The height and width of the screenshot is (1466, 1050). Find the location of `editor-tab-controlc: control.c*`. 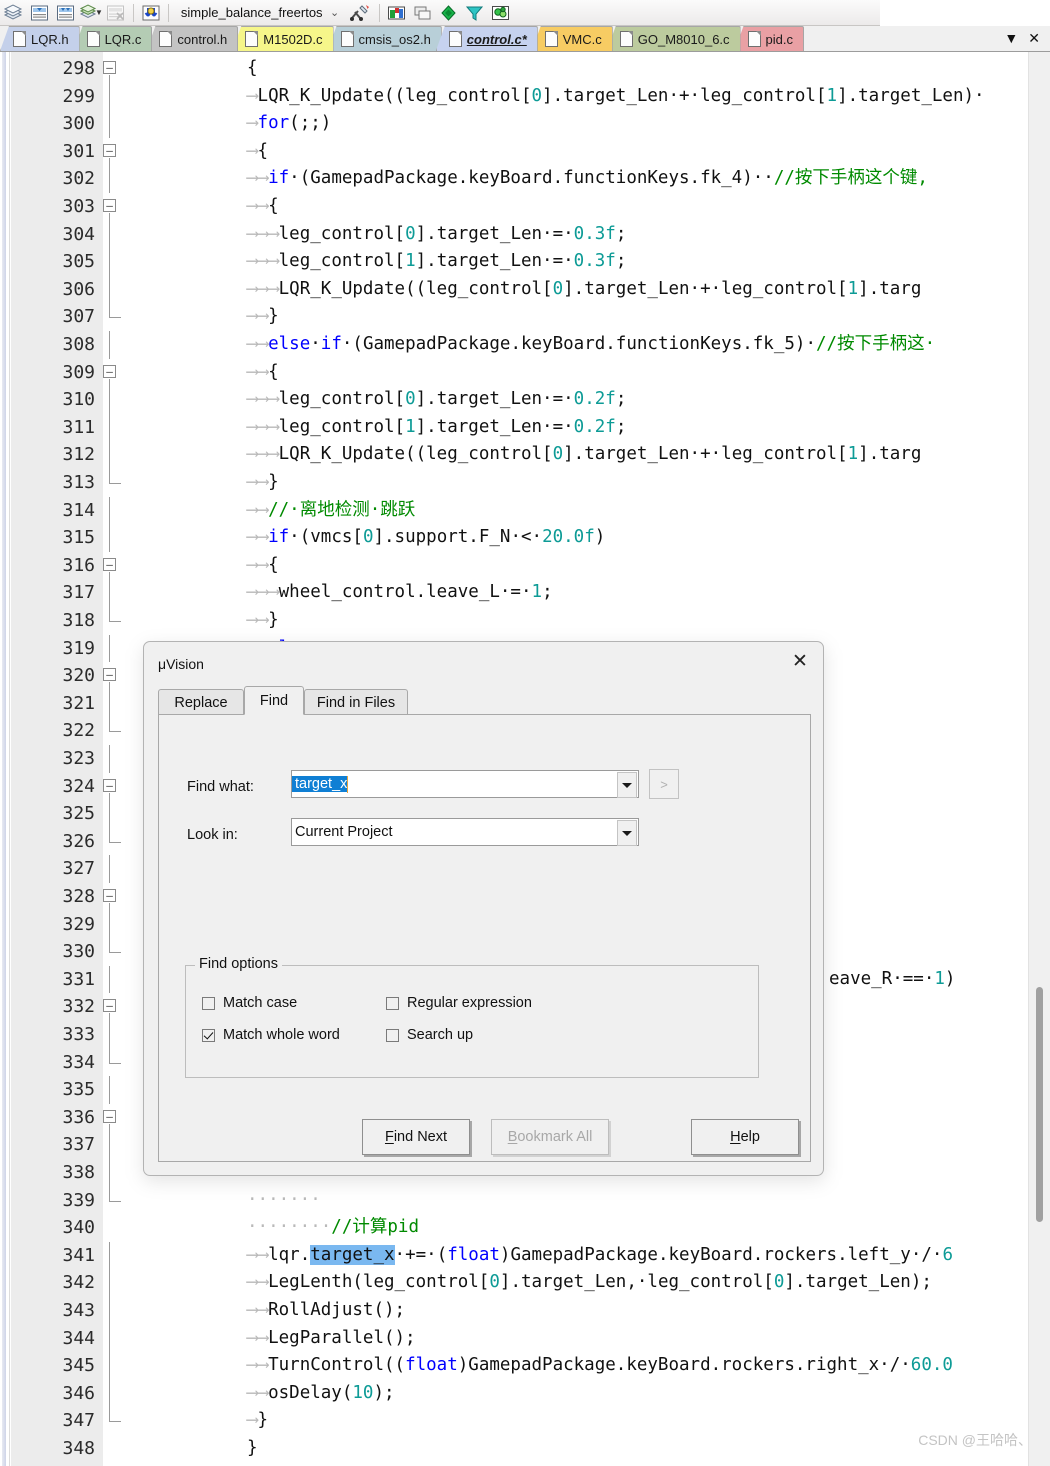

editor-tab-controlc: control.c* is located at coordinates (486, 38).